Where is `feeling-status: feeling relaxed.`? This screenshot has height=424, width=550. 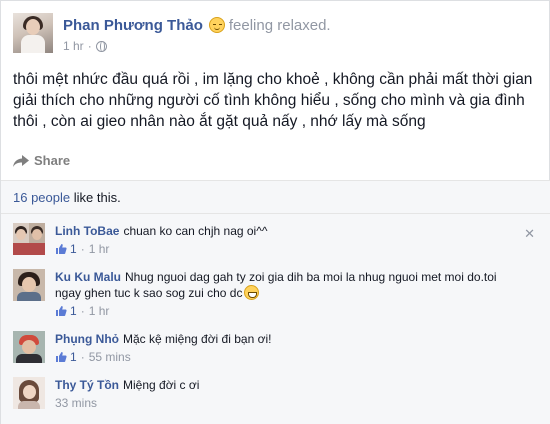 feeling-status: feeling relaxed. is located at coordinates (279, 25).